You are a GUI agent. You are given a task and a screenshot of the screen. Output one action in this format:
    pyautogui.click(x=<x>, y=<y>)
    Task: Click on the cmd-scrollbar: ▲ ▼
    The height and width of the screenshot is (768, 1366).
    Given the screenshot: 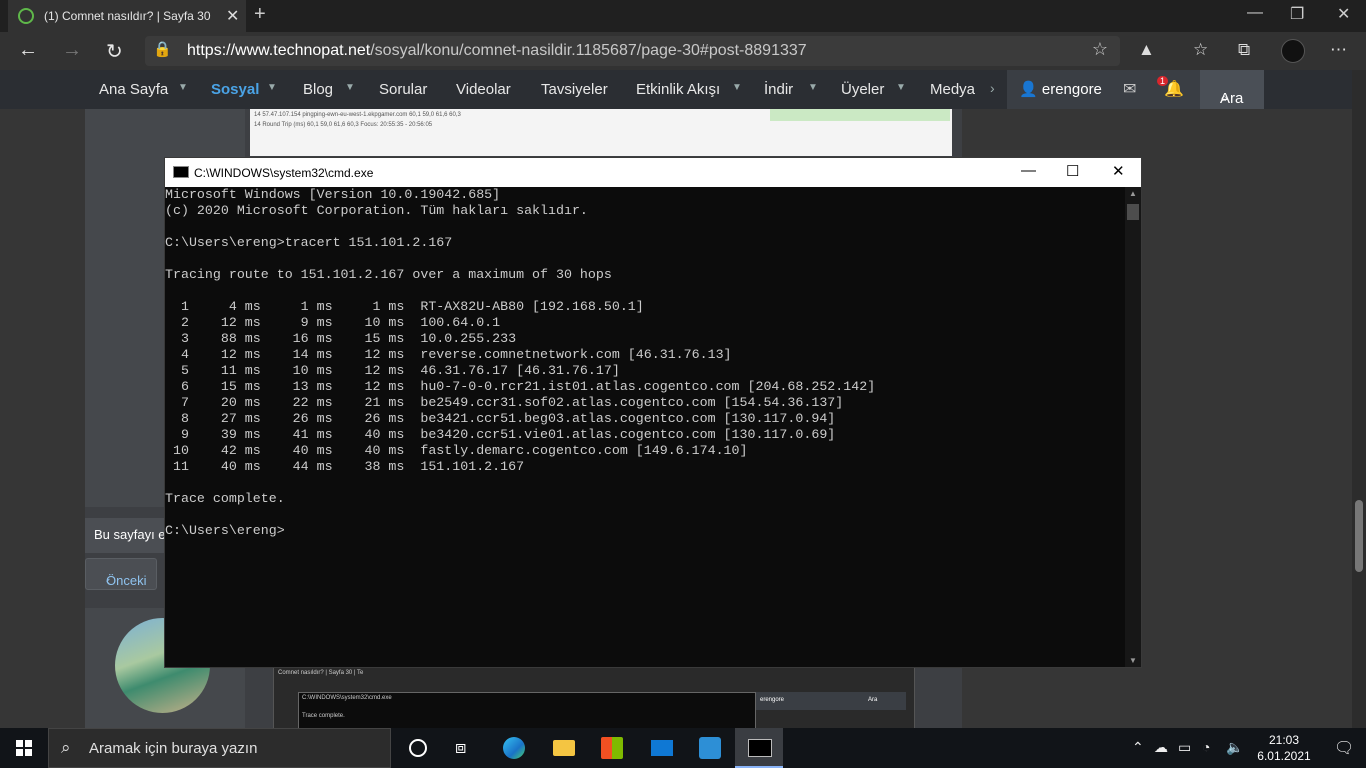 What is the action you would take?
    pyautogui.click(x=1133, y=427)
    